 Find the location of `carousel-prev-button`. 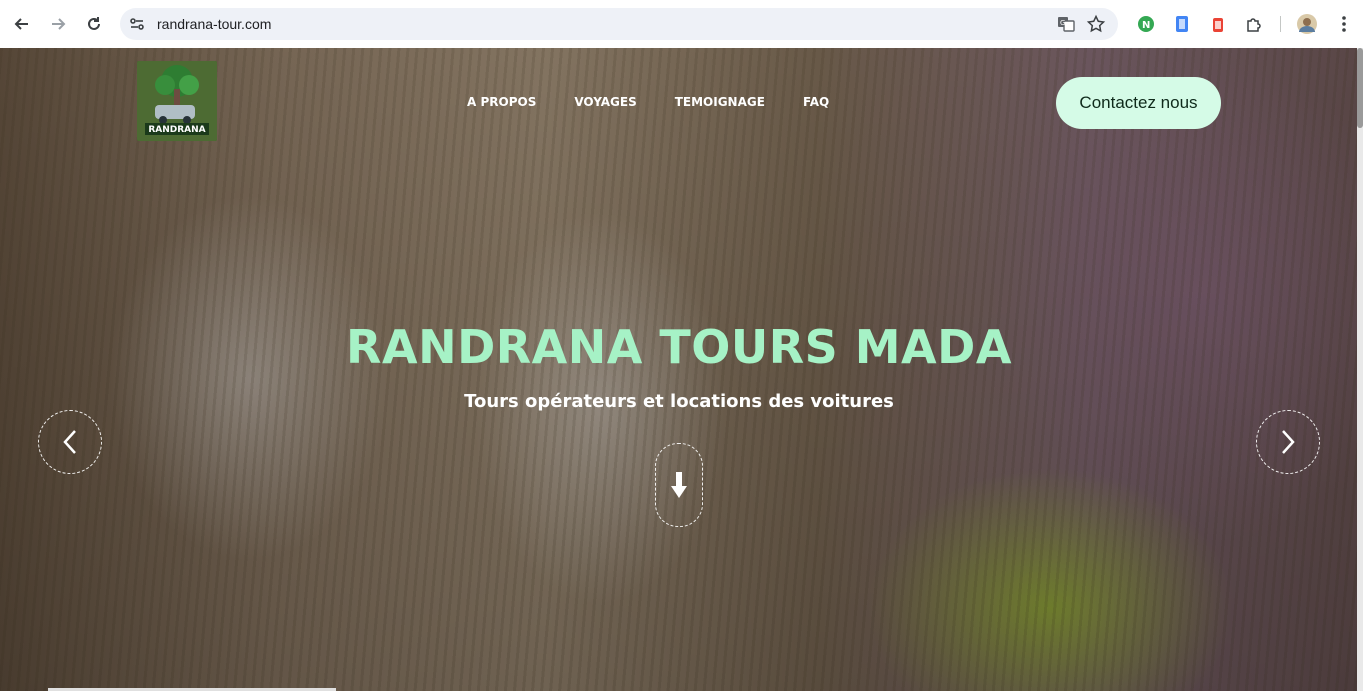

carousel-prev-button is located at coordinates (70, 442).